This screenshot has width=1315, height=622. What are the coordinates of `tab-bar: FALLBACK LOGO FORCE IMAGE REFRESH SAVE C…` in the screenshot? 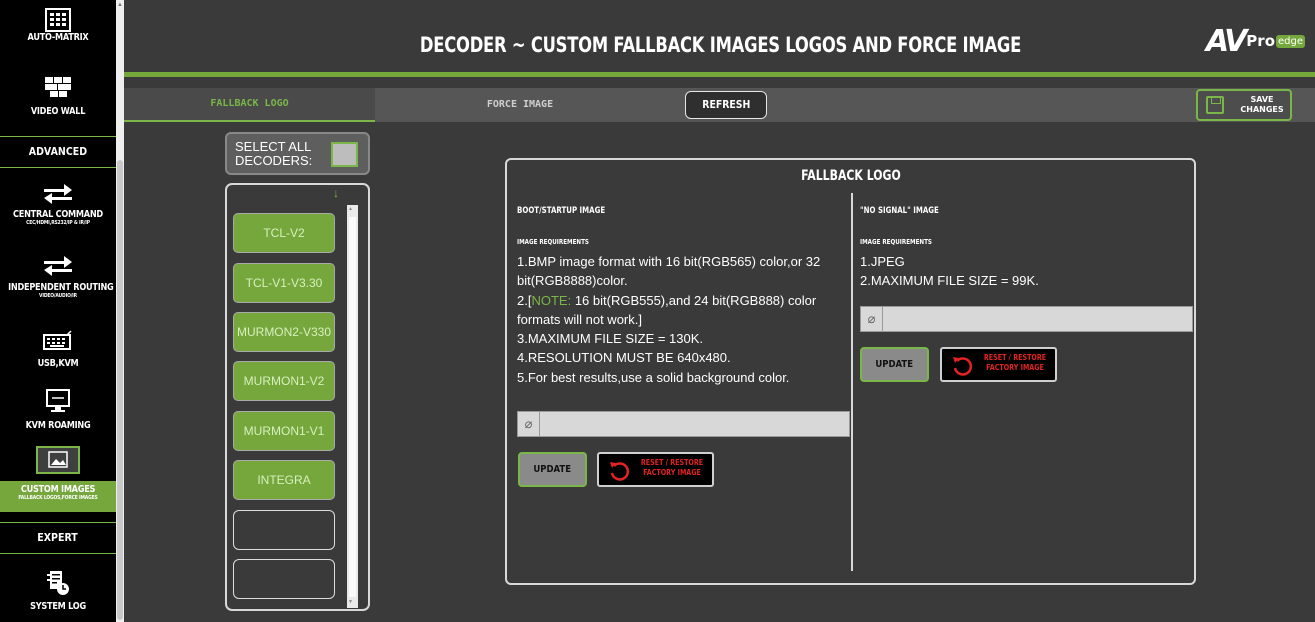 It's located at (719, 105).